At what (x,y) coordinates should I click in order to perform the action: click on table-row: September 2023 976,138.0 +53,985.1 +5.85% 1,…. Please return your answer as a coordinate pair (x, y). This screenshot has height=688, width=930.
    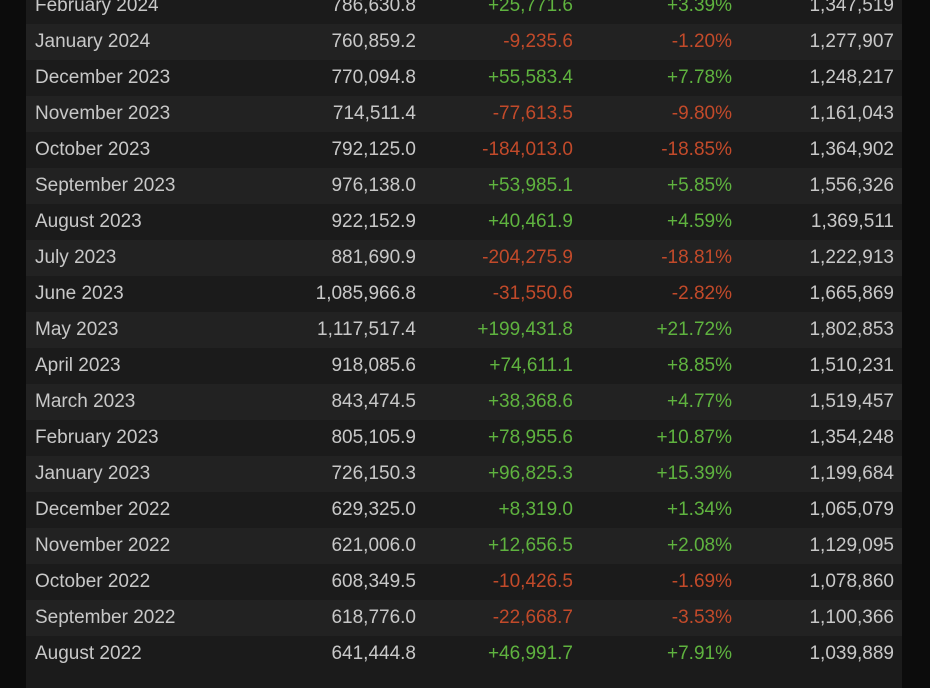
    Looking at the image, I should click on (464, 186).